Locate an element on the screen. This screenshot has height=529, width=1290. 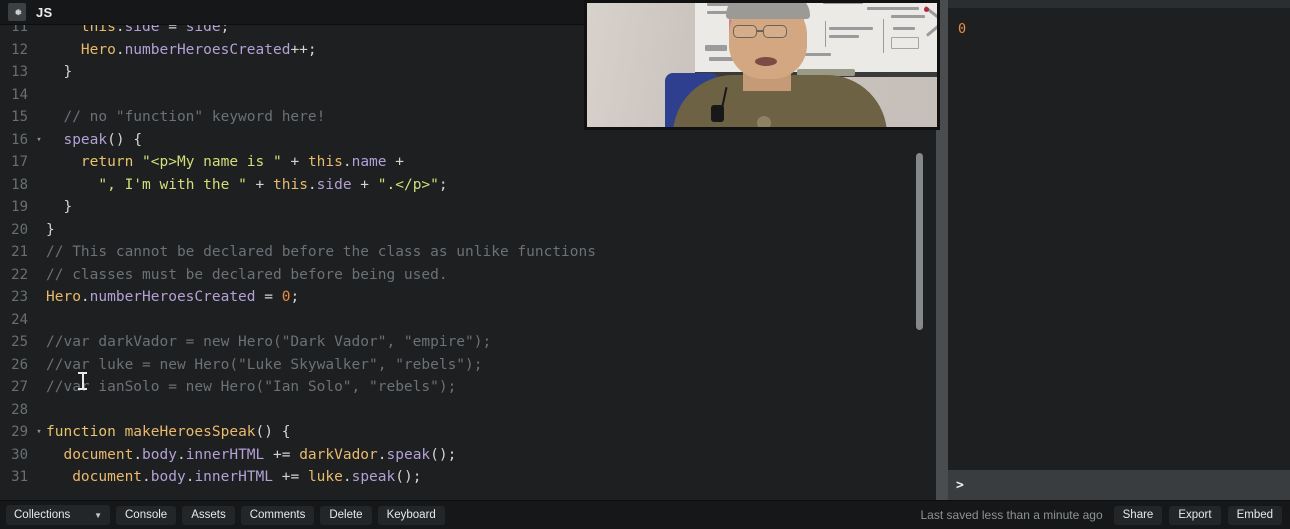
console-input-row: > is located at coordinates (1119, 485).